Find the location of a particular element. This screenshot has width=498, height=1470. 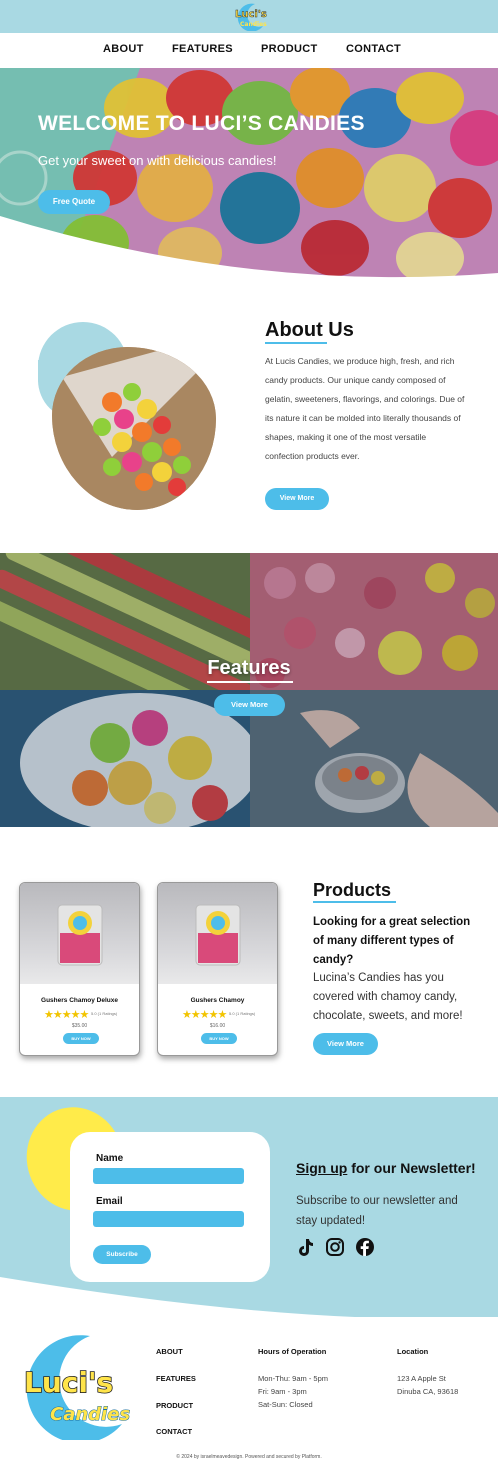

product-price: $35.00 is located at coordinates (79, 1026).